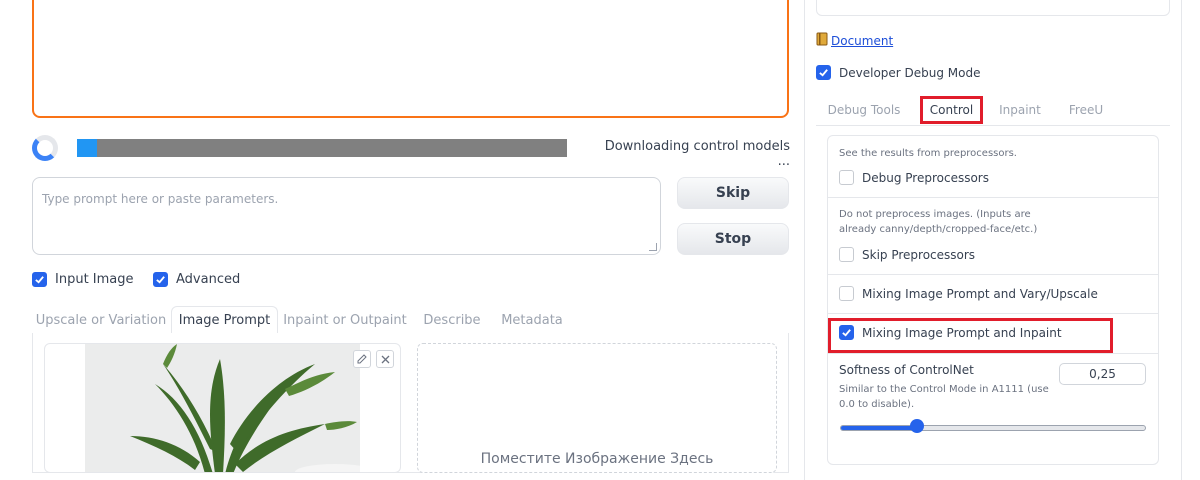  I want to click on input-image-label: Input Image, so click(94, 279).